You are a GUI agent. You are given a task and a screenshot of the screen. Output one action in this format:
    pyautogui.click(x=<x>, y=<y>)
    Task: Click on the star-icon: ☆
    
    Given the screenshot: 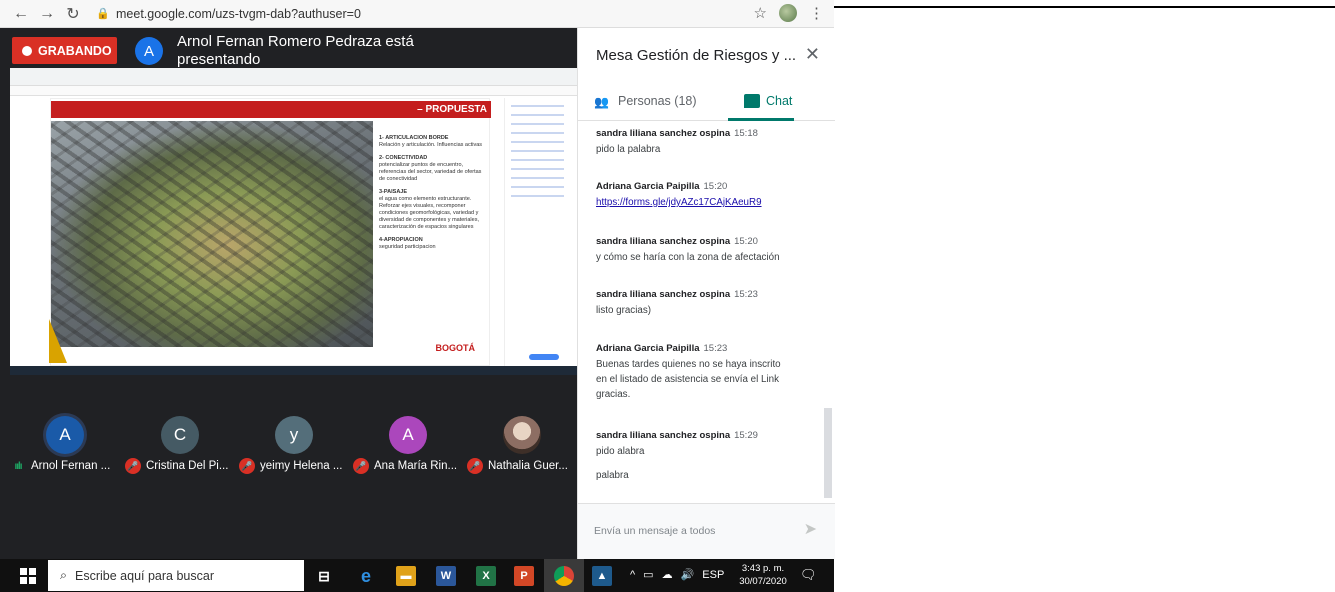 What is the action you would take?
    pyautogui.click(x=760, y=13)
    